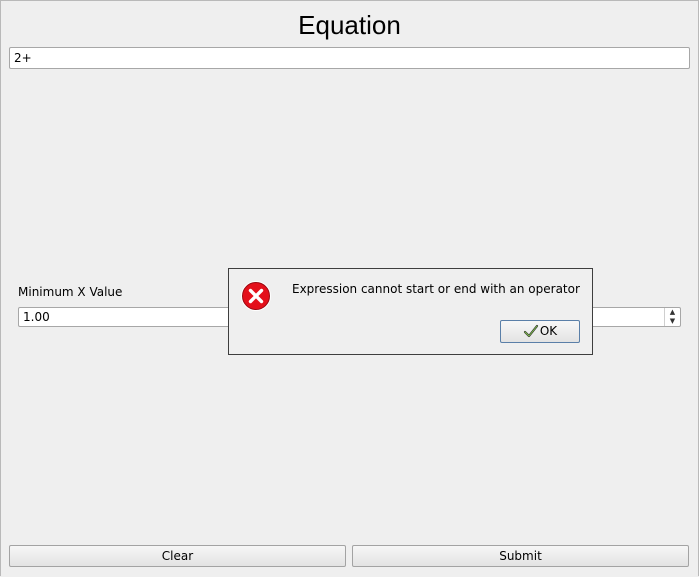 The height and width of the screenshot is (577, 699). I want to click on min-x-spinbox: ▲ ▼, so click(138, 317).